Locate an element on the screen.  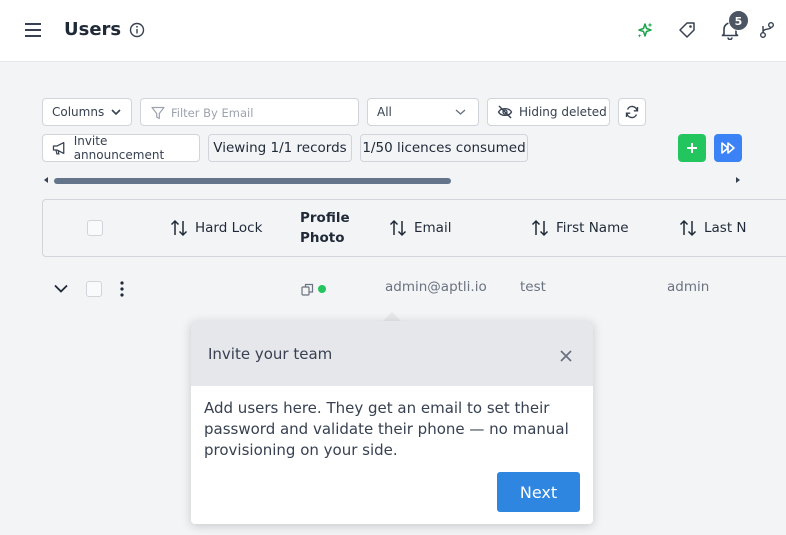
next-button: Next is located at coordinates (538, 492).